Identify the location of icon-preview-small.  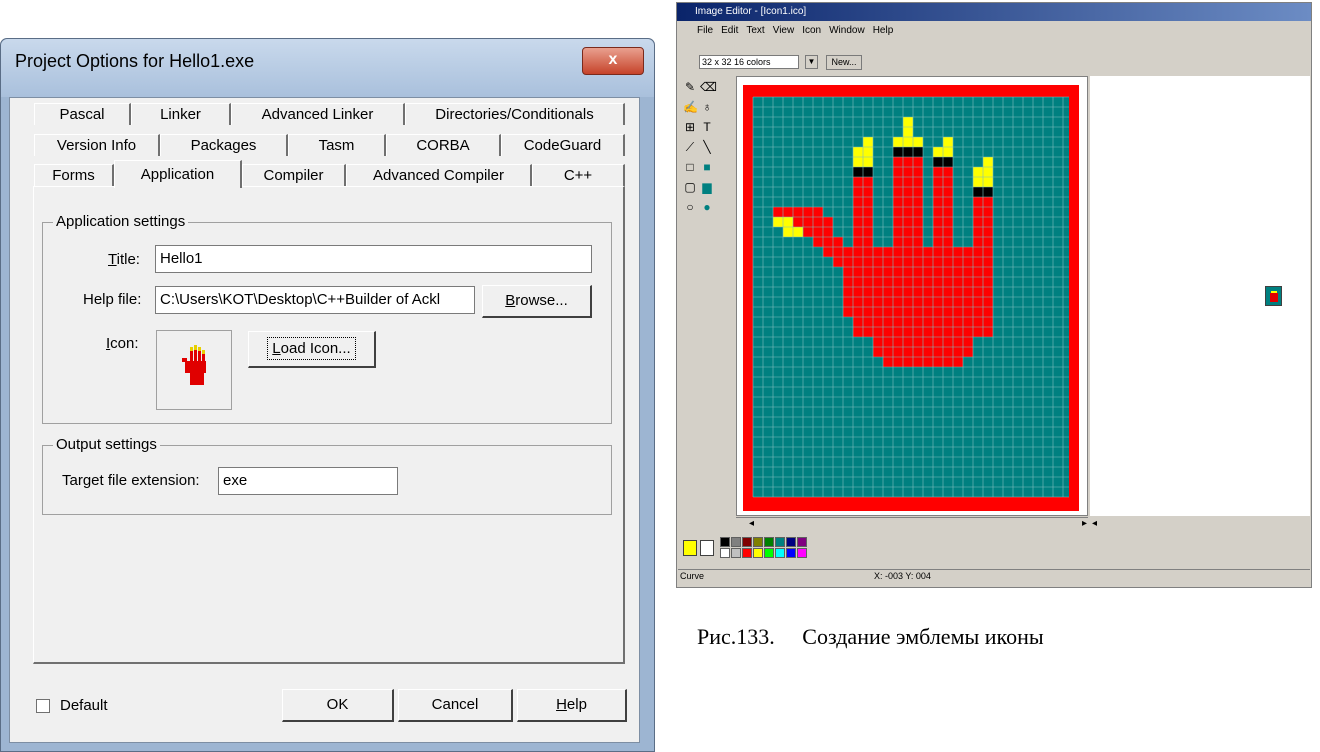
(1273, 296).